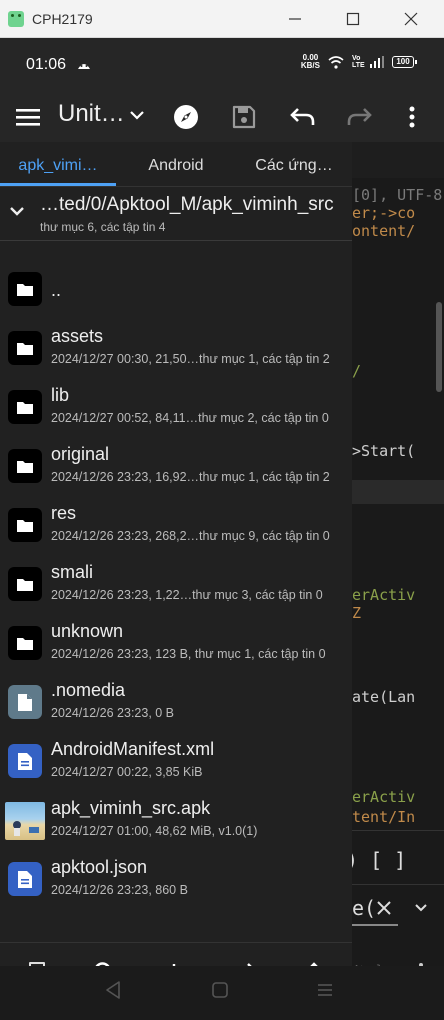 This screenshot has width=444, height=1020. I want to click on window-titlebar: CPH2179, so click(222, 19).